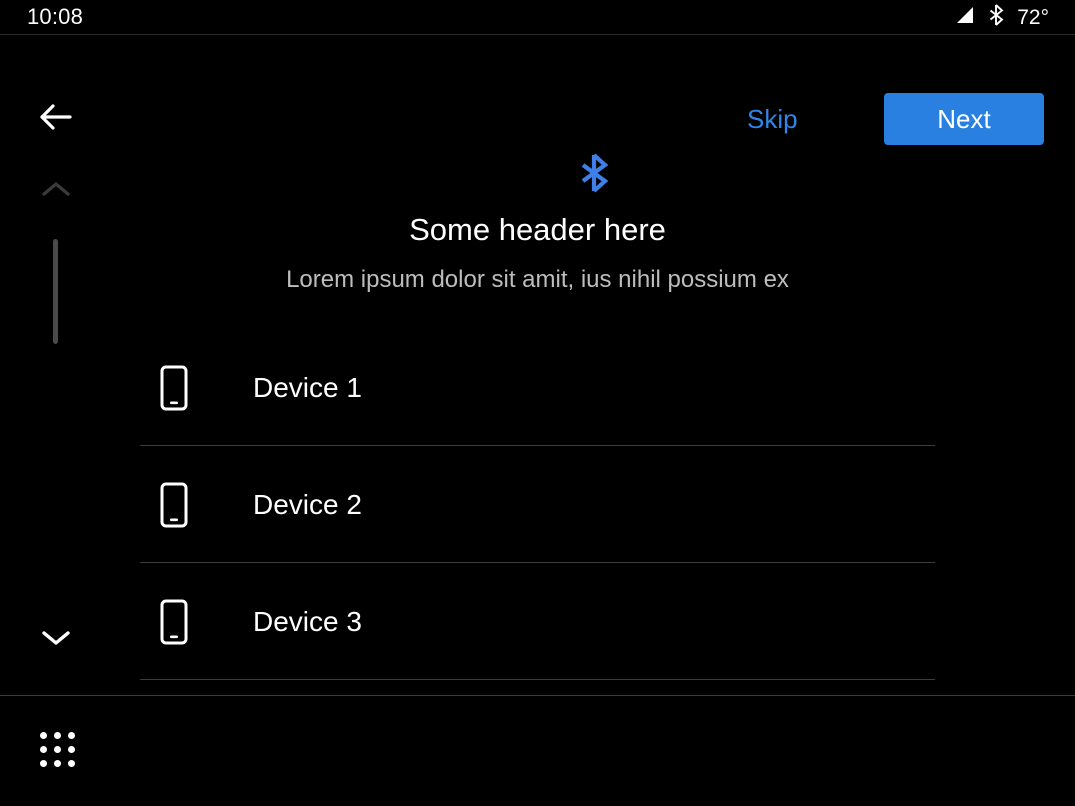 The image size is (1075, 806). What do you see at coordinates (307, 621) in the screenshot?
I see `device-label: Device 3` at bounding box center [307, 621].